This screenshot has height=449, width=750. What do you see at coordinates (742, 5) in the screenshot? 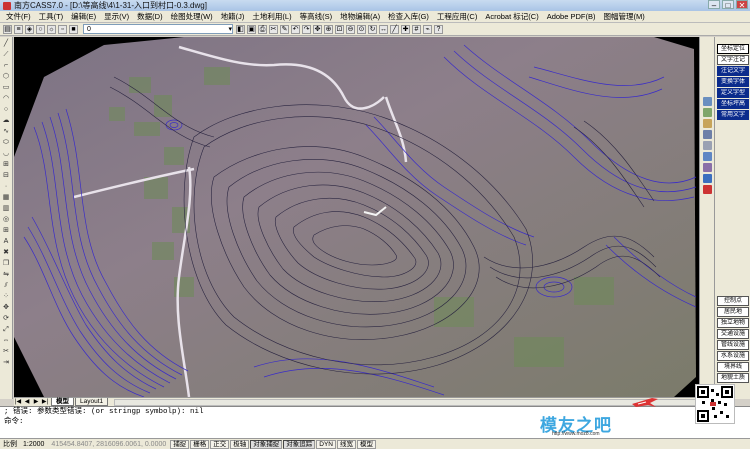
I see `close-button: ✕` at bounding box center [742, 5].